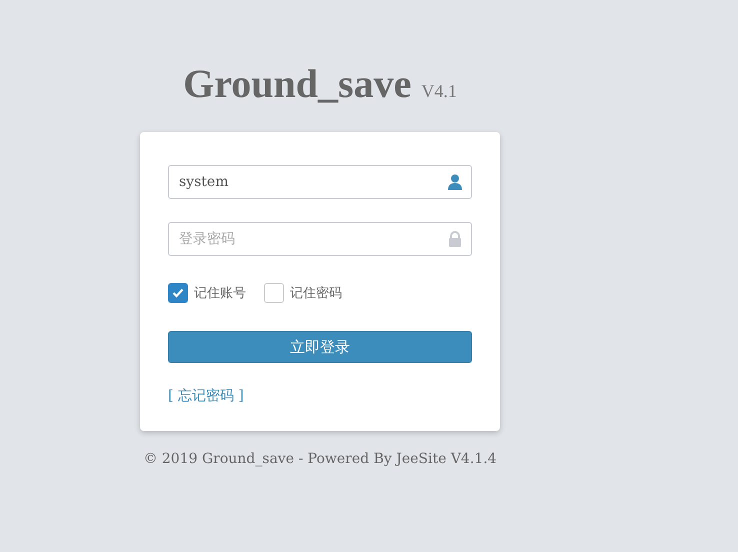 The image size is (738, 552). Describe the element at coordinates (320, 459) in the screenshot. I see `footer-text: © 2019 Ground_save - Powered By JeeSite V4.1.4` at that location.